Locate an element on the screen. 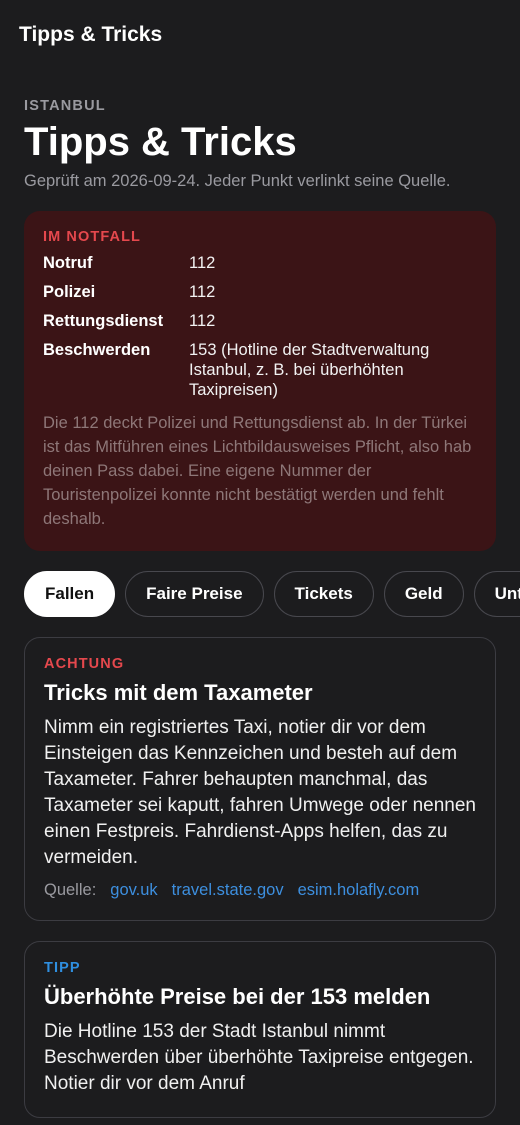 This screenshot has height=1125, width=520. emergency-row-rettungsdienst: Rettungsdienst 112 is located at coordinates (251, 325).